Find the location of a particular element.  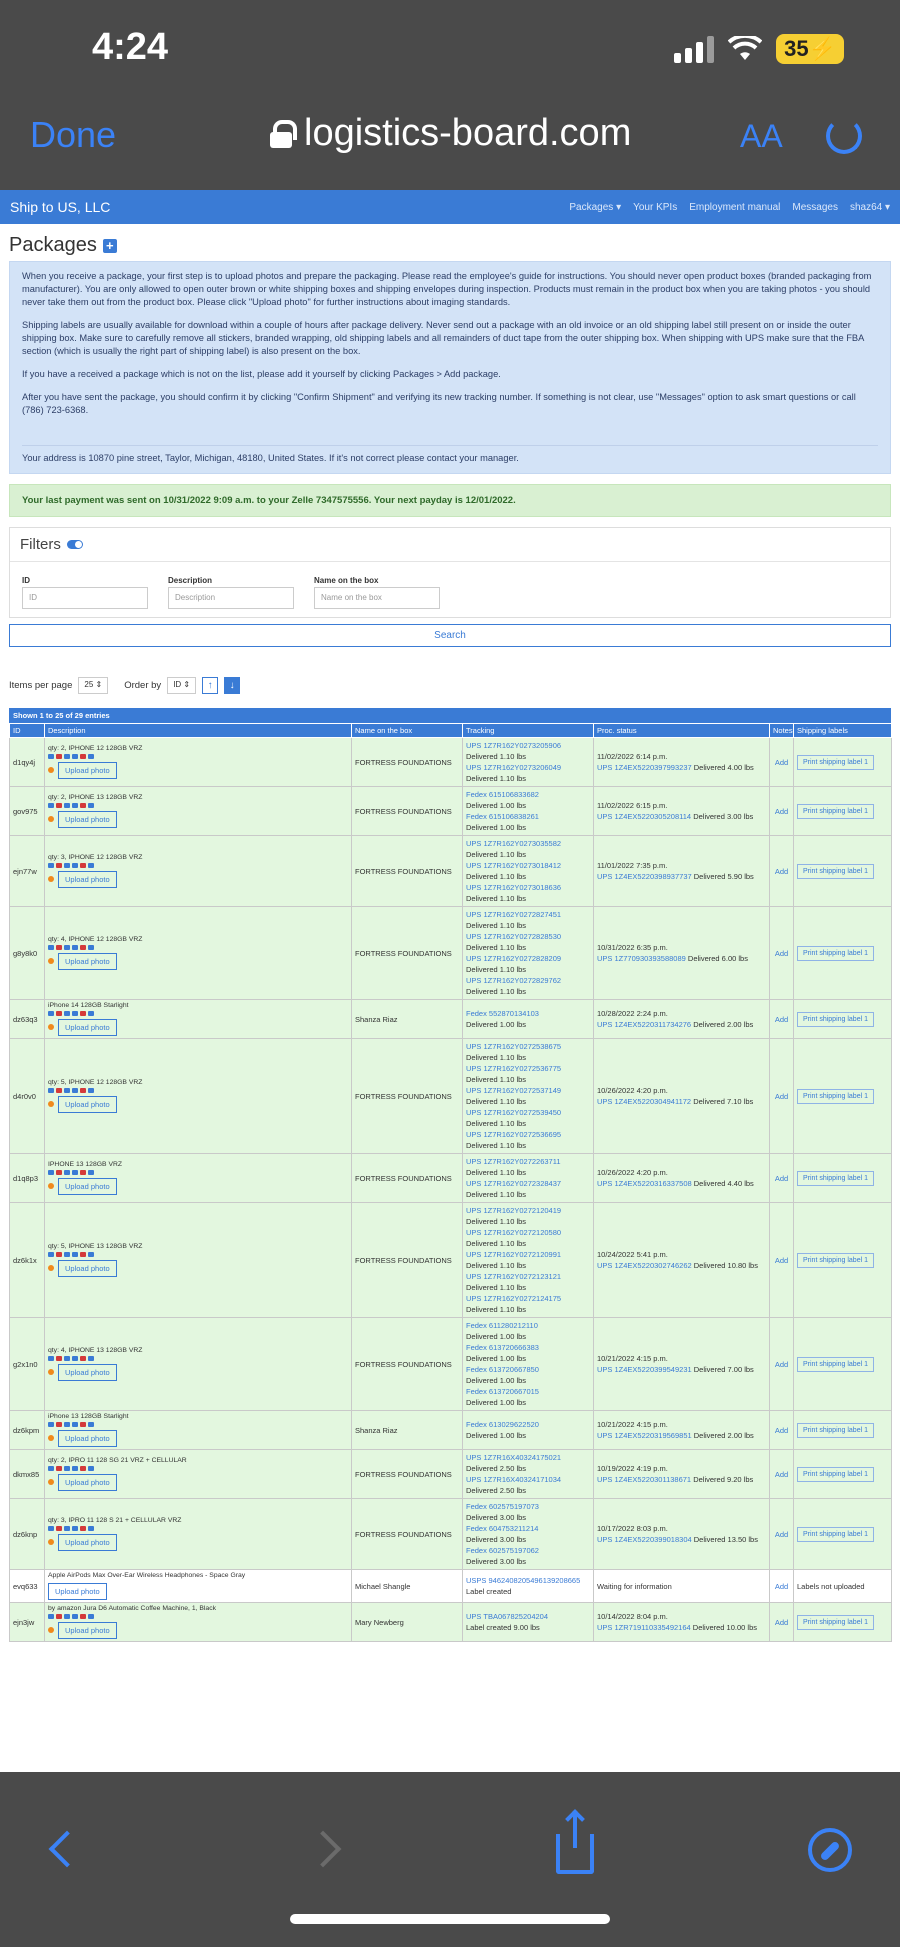

th-status: Proc. status is located at coordinates (681, 730).